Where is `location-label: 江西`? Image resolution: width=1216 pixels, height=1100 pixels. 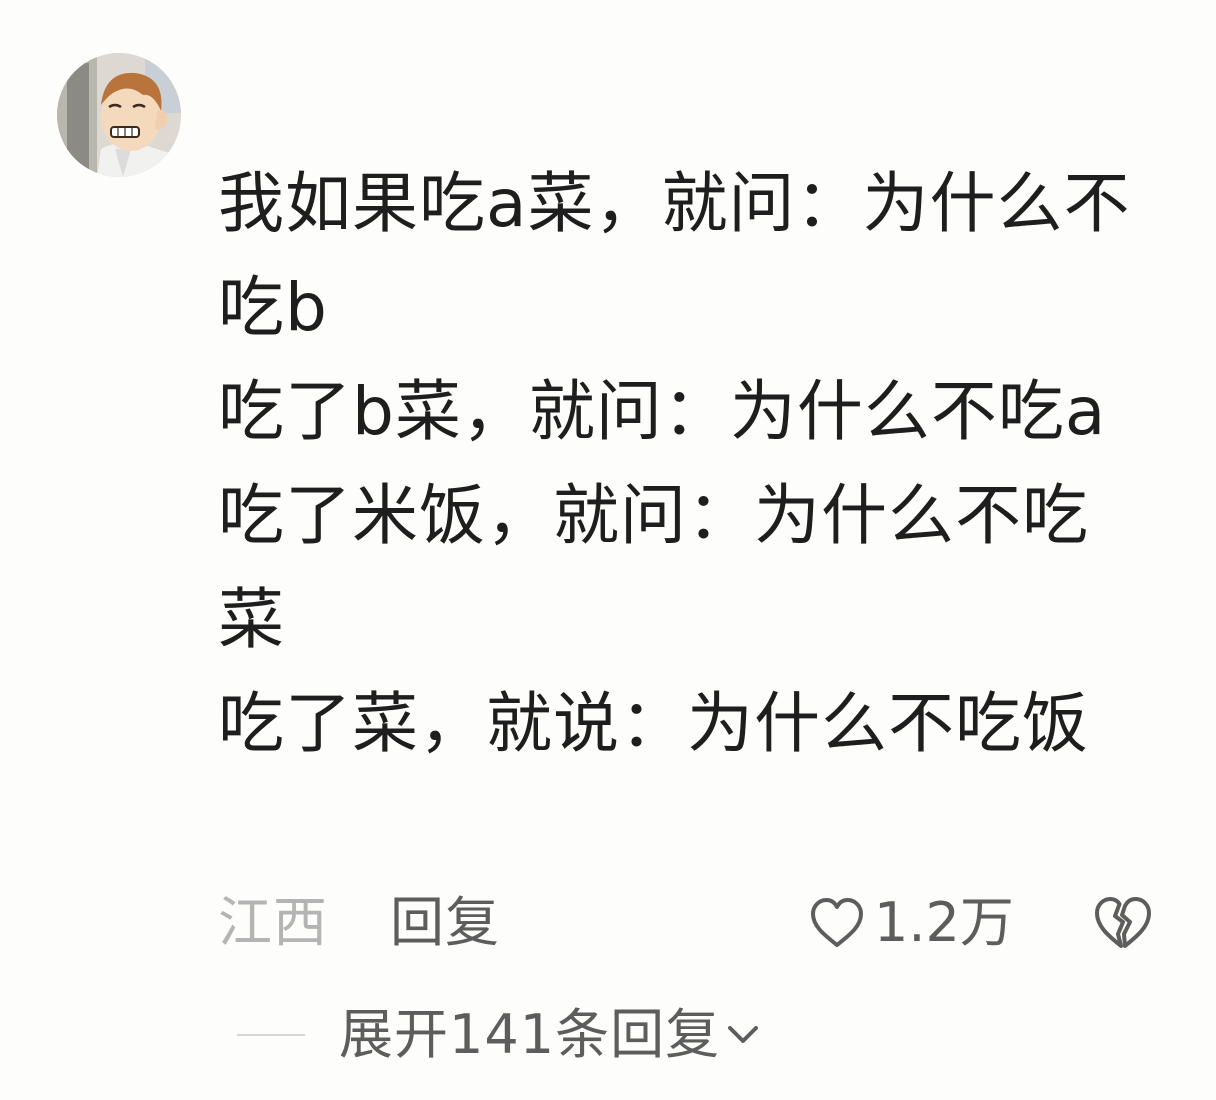
location-label: 江西 is located at coordinates (273, 922).